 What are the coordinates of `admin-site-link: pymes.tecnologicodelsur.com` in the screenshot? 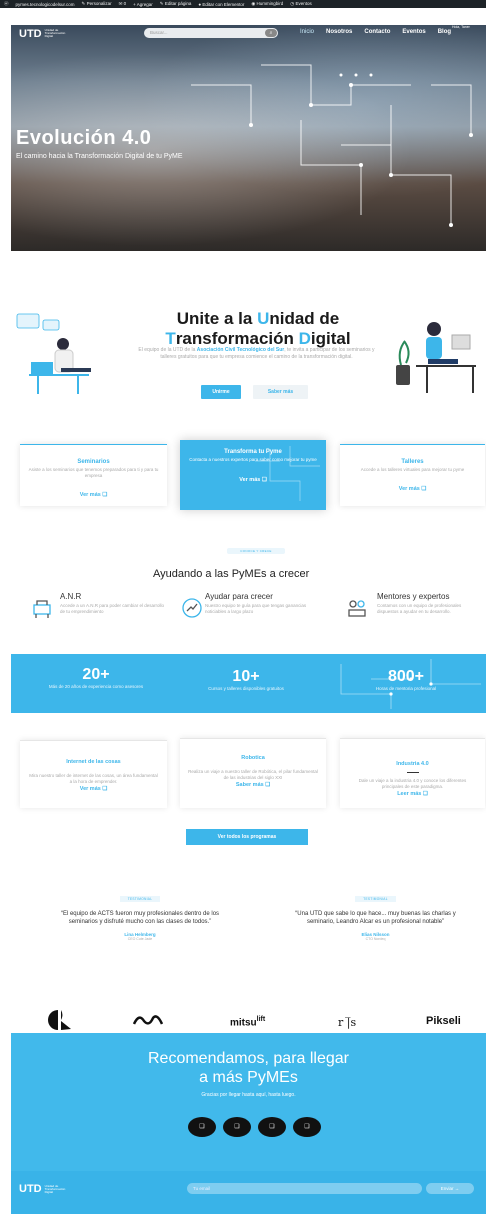 It's located at (45, 4).